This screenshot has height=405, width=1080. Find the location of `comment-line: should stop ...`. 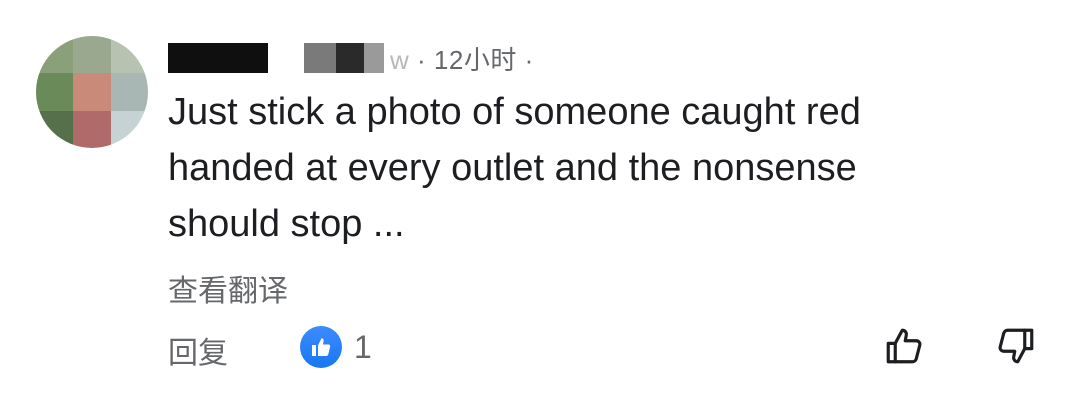

comment-line: should stop ... is located at coordinates (286, 224).